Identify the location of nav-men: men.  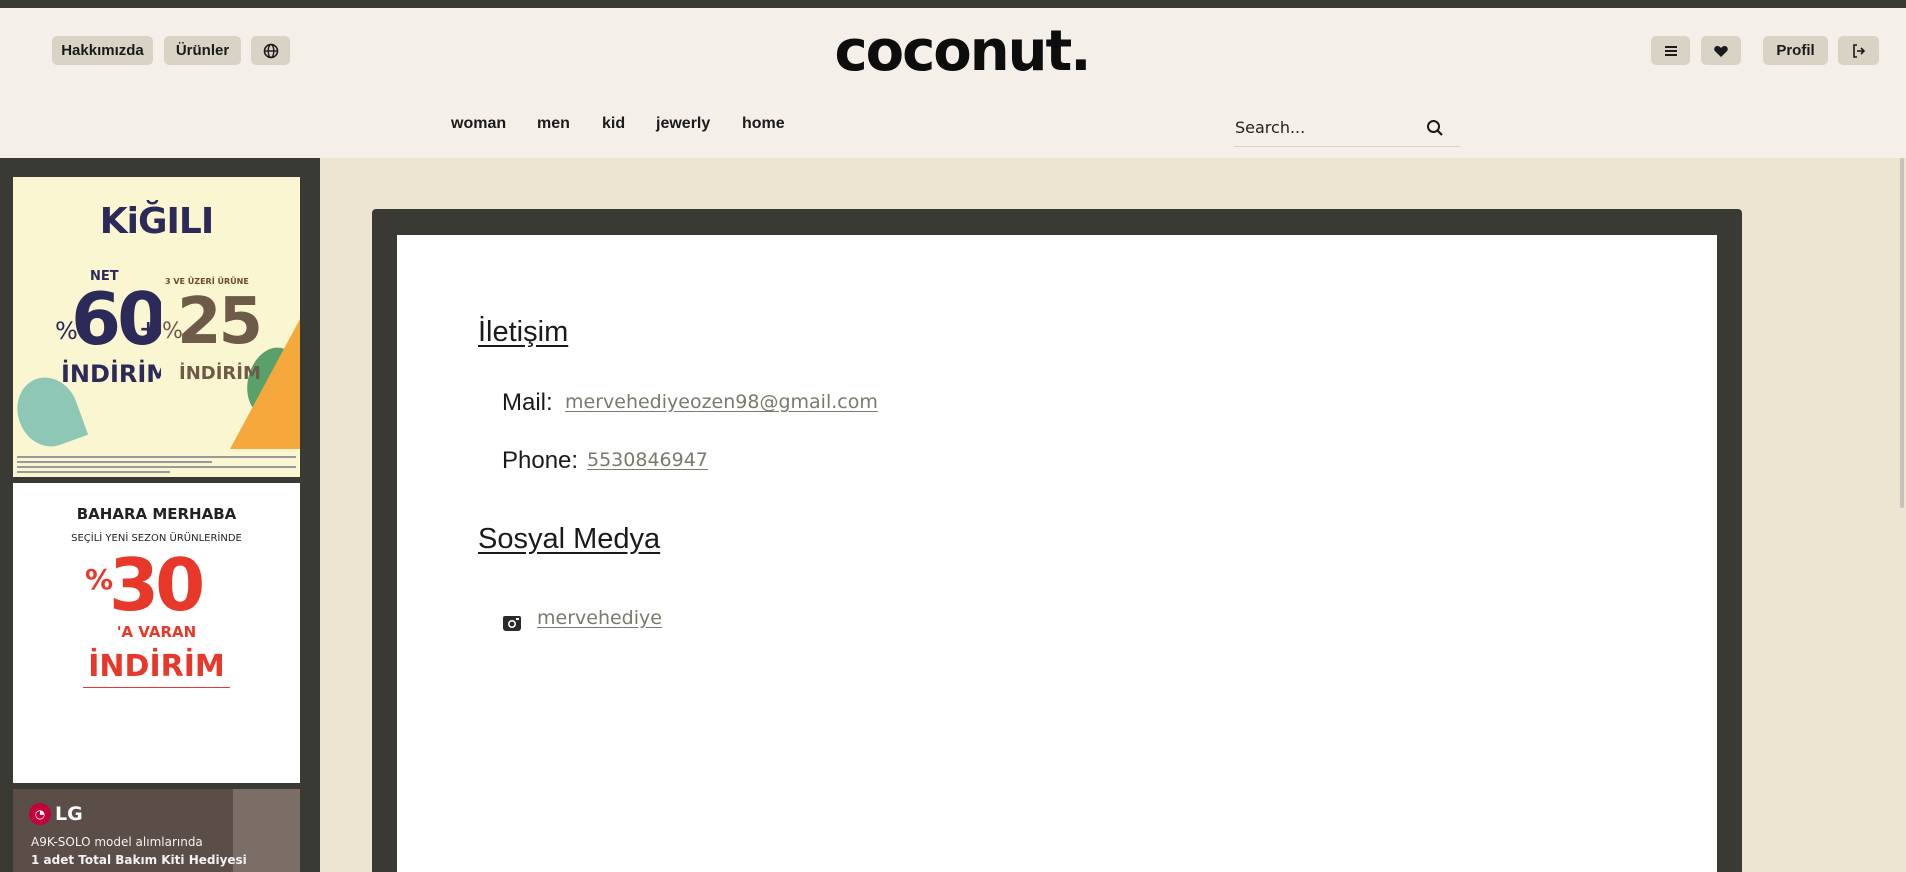
(553, 124).